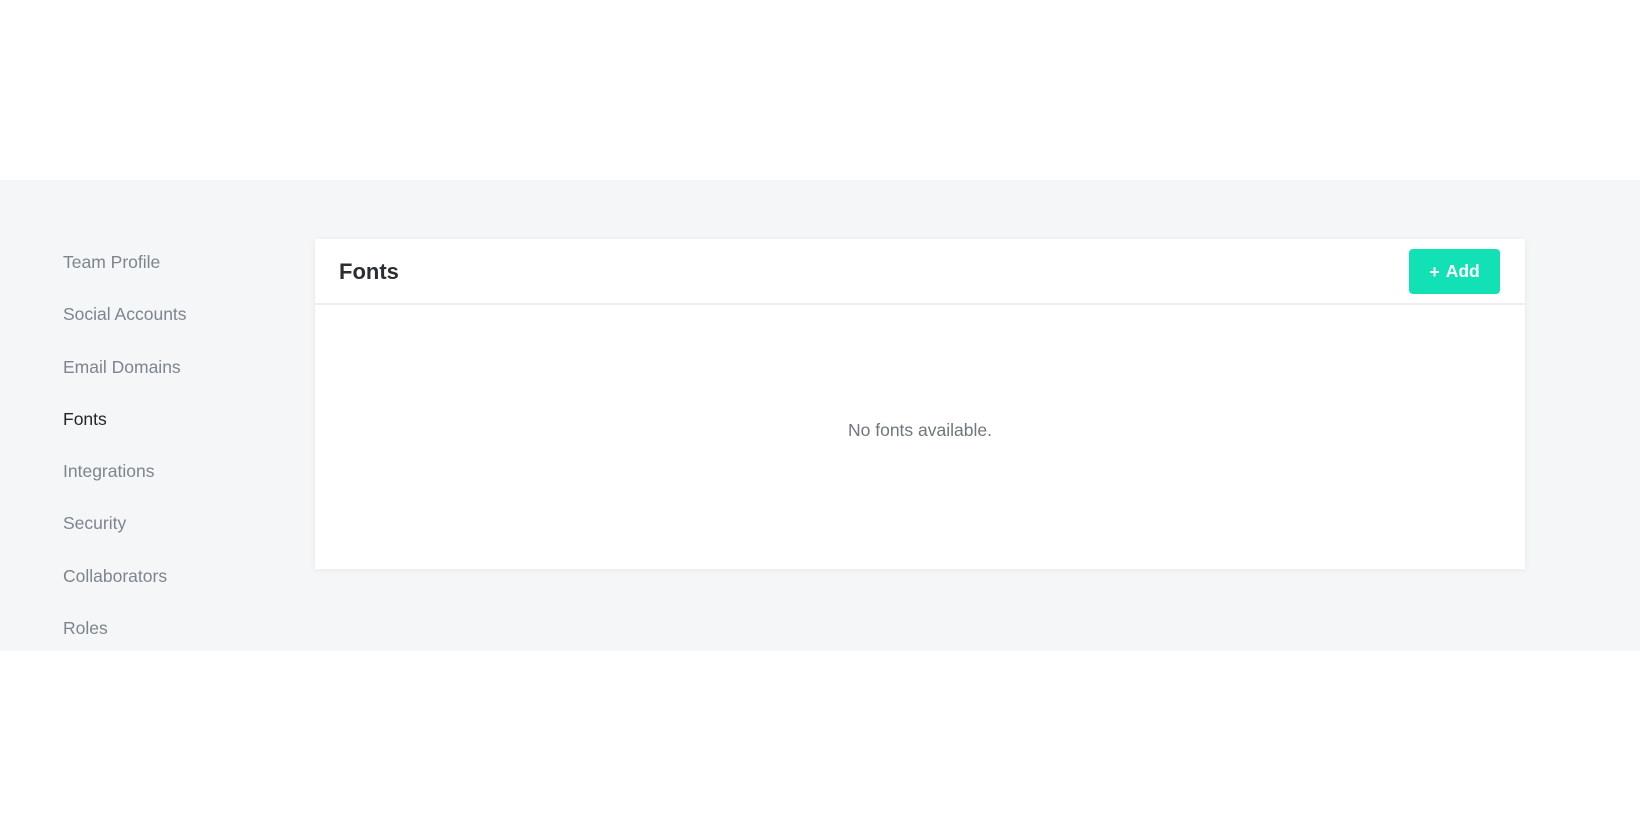 The width and height of the screenshot is (1640, 832). I want to click on sidebar-item-security: Security, so click(173, 523).